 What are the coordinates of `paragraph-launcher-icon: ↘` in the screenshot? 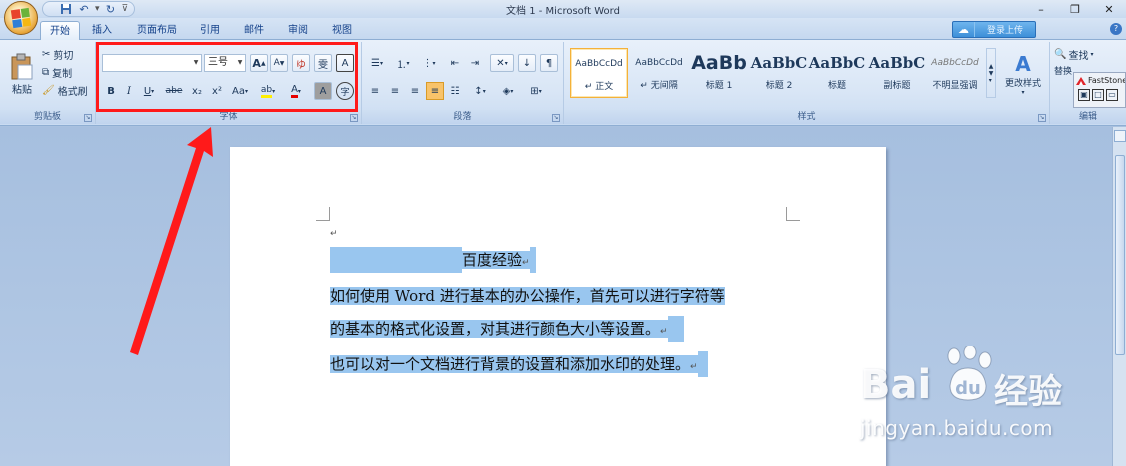 It's located at (556, 118).